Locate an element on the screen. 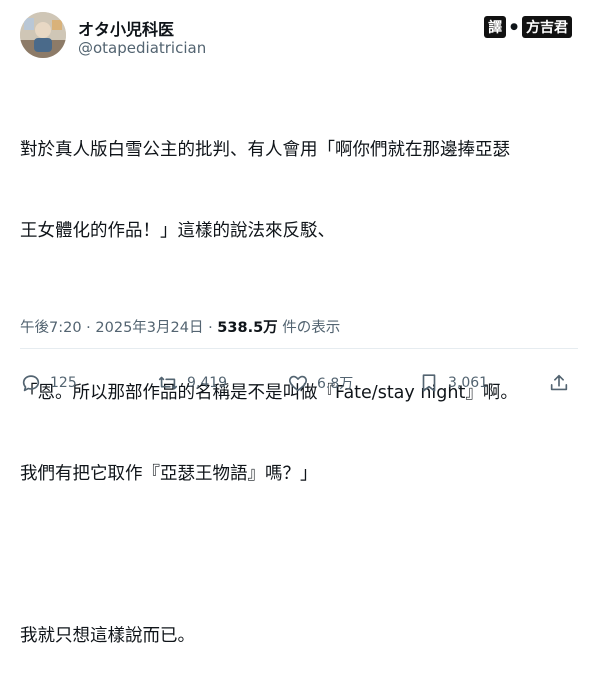 This screenshot has height=677, width=598. bookmark-count: 3,061 is located at coordinates (468, 383).